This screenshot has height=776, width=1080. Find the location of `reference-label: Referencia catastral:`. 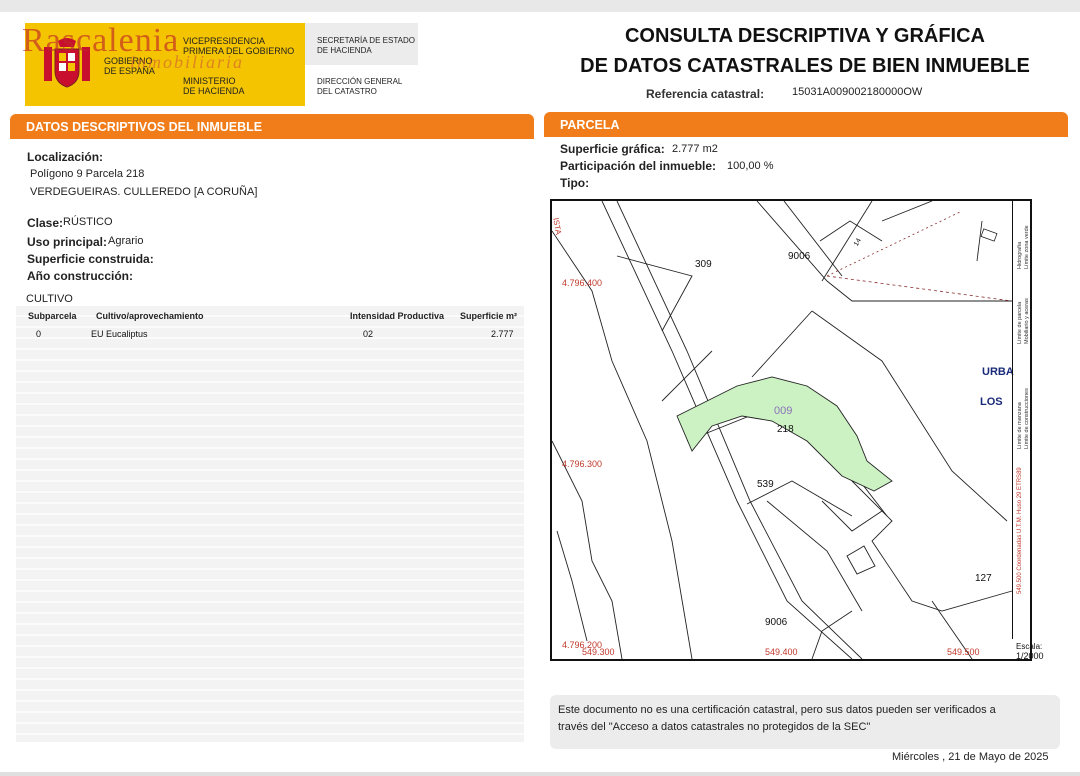

reference-label: Referencia catastral: is located at coordinates (705, 94).